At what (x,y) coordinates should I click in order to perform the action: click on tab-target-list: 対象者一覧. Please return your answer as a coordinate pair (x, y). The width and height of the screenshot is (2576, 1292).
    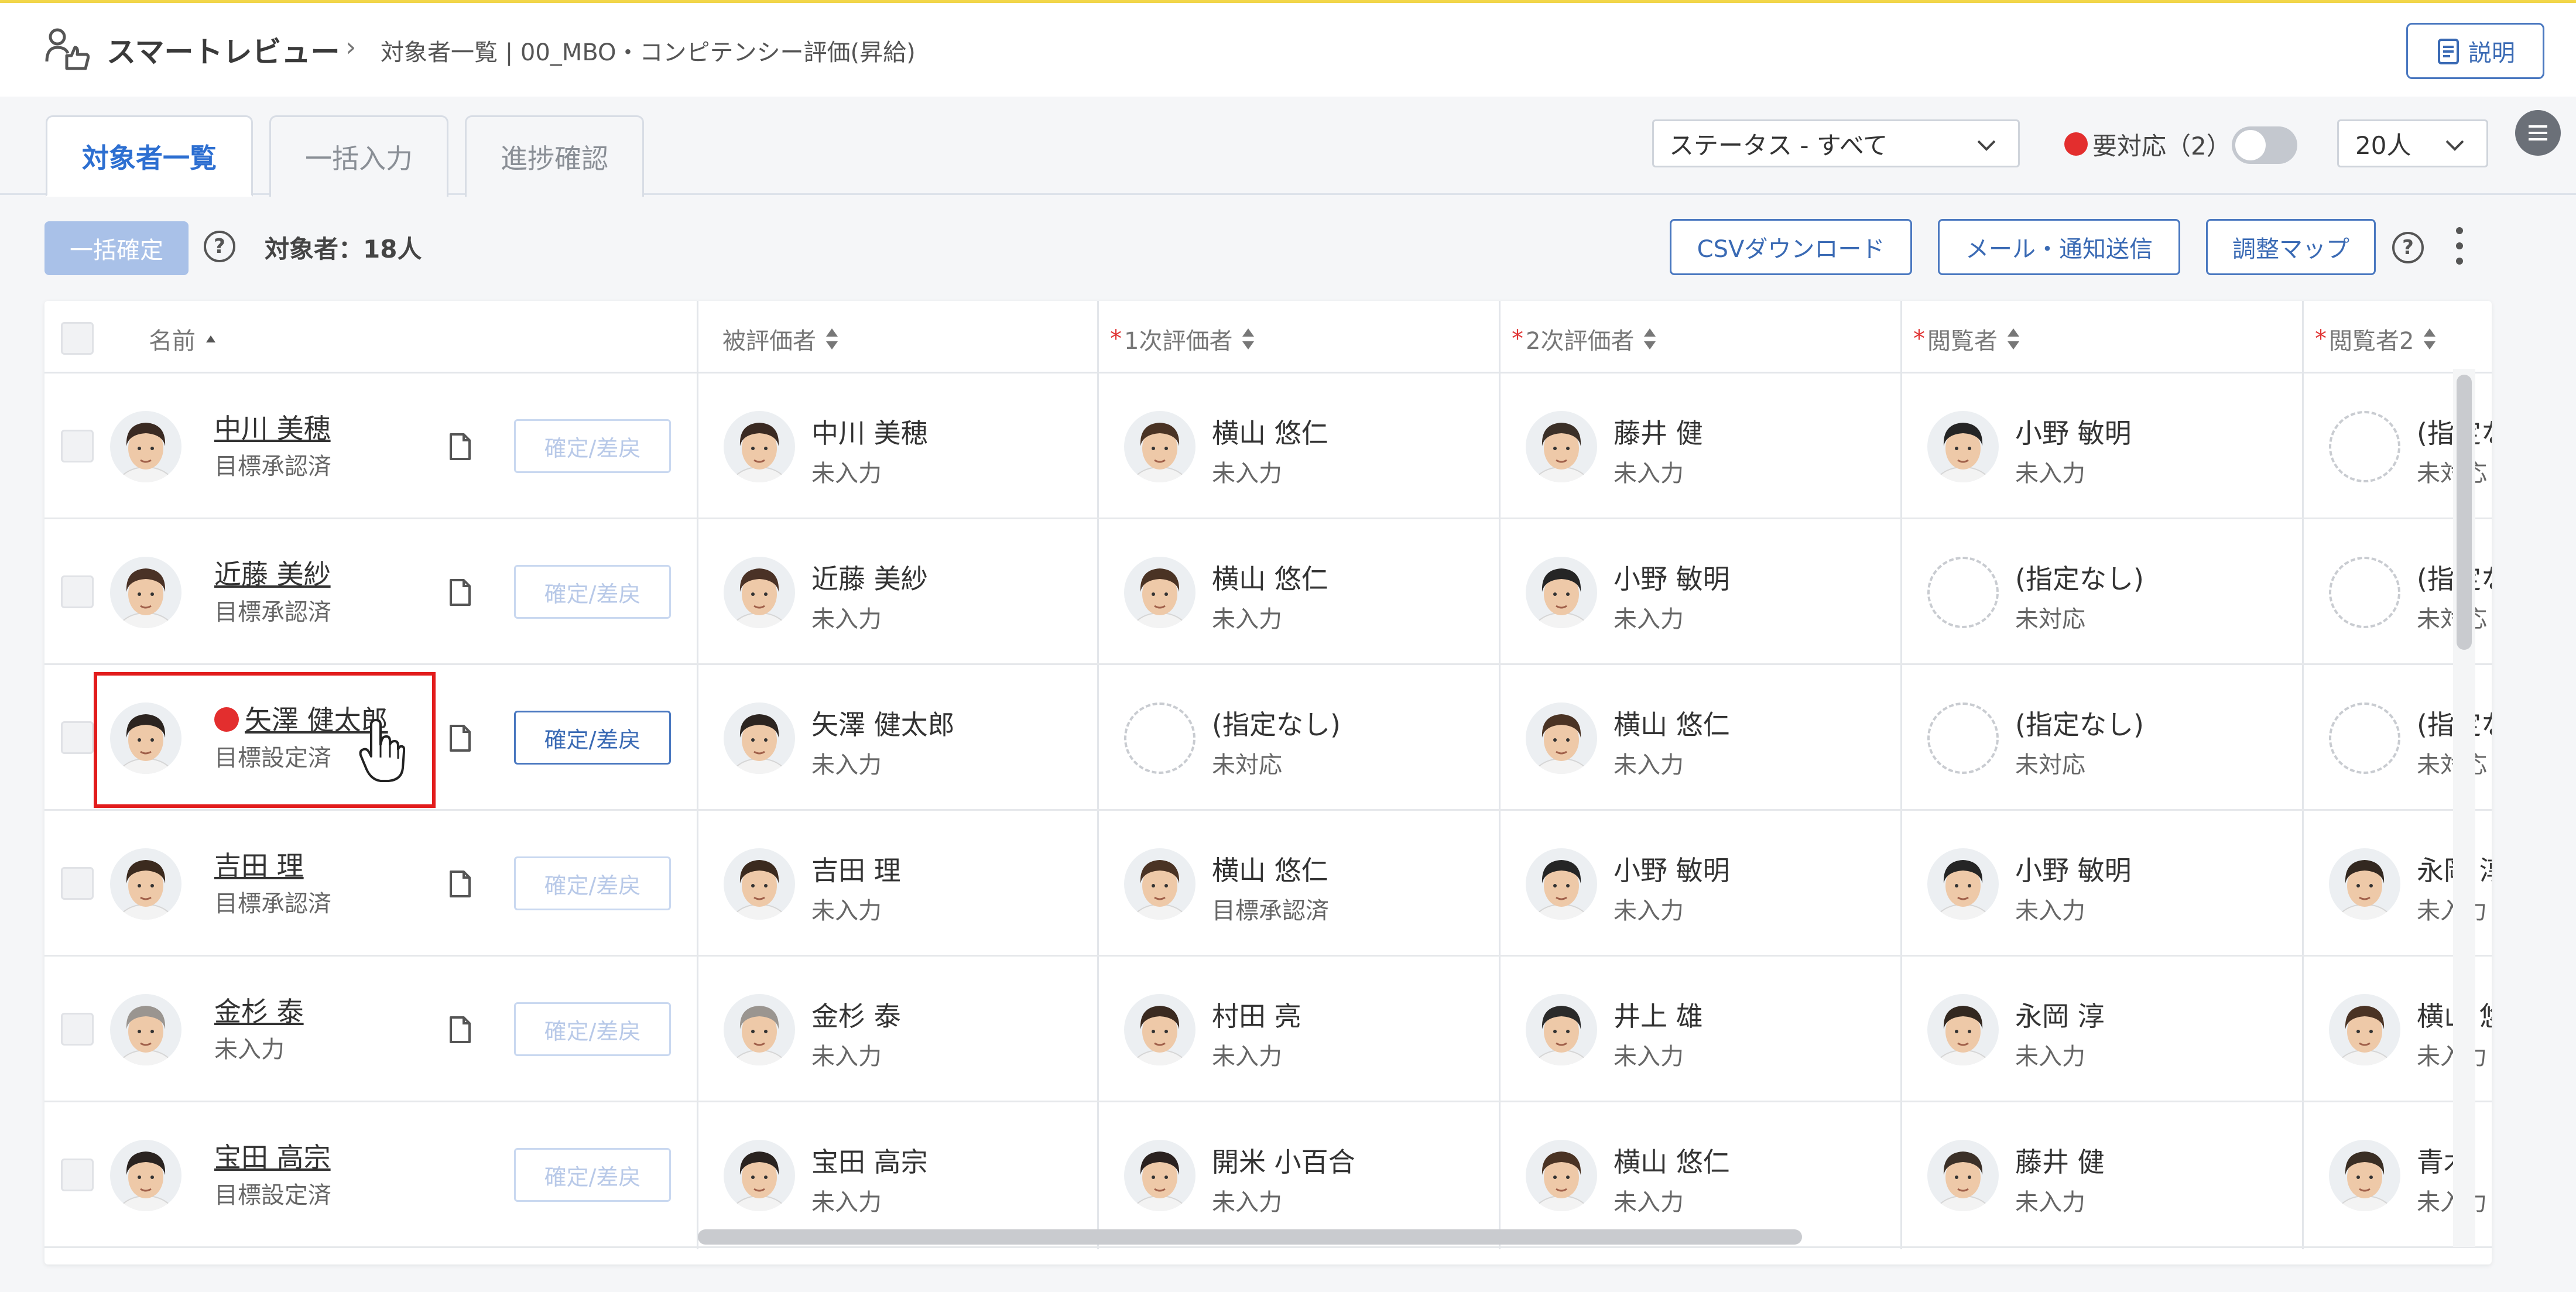
    Looking at the image, I should click on (149, 156).